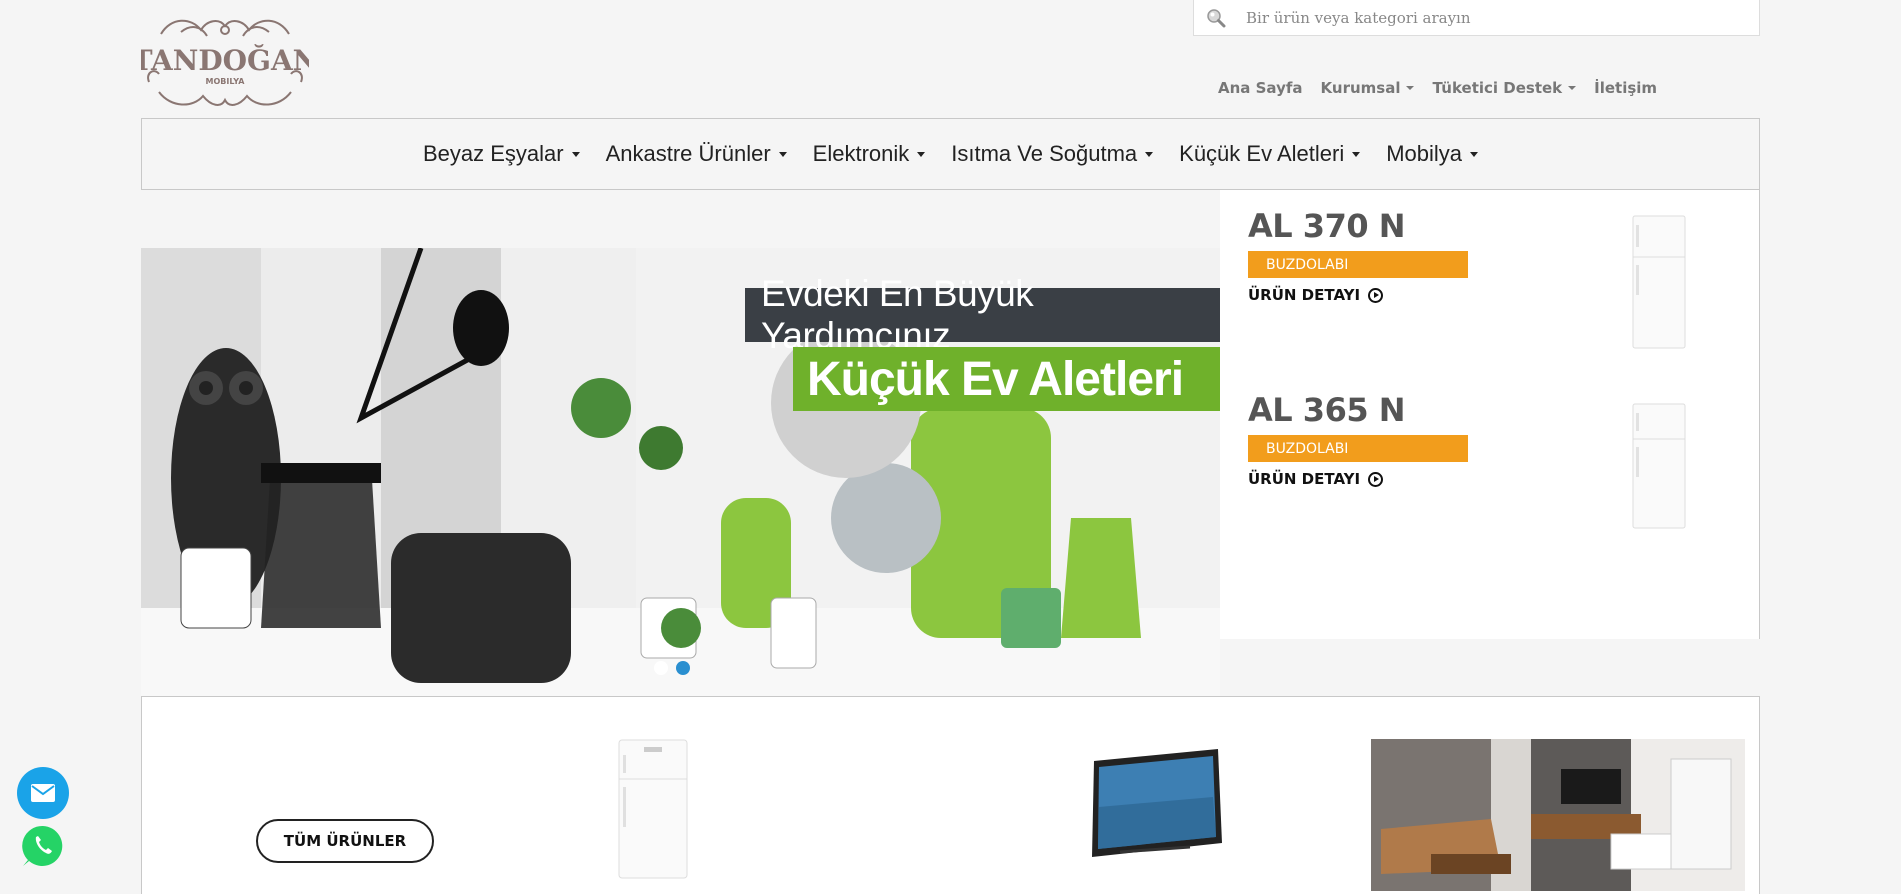 This screenshot has width=1901, height=894. I want to click on mainnav-label: Elektronik, so click(861, 153).